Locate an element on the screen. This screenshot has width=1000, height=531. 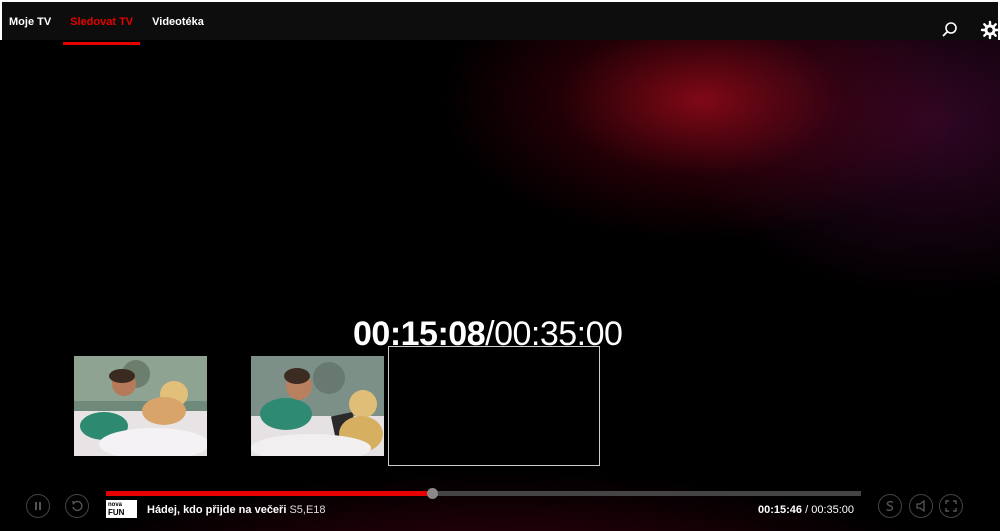
playback-time: 00:15:46 / 00:35:00 is located at coordinates (806, 510).